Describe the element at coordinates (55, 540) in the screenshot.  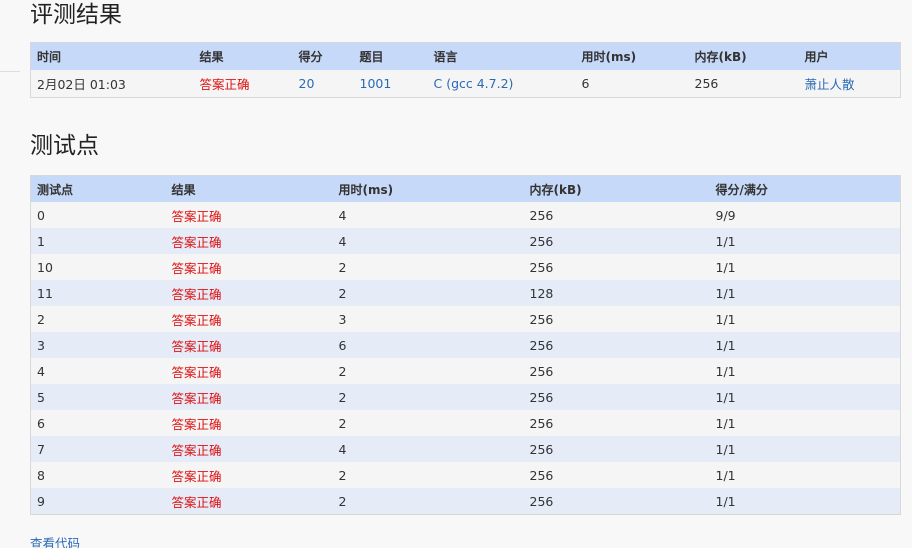
I see `view-code-link: 查看代码` at that location.